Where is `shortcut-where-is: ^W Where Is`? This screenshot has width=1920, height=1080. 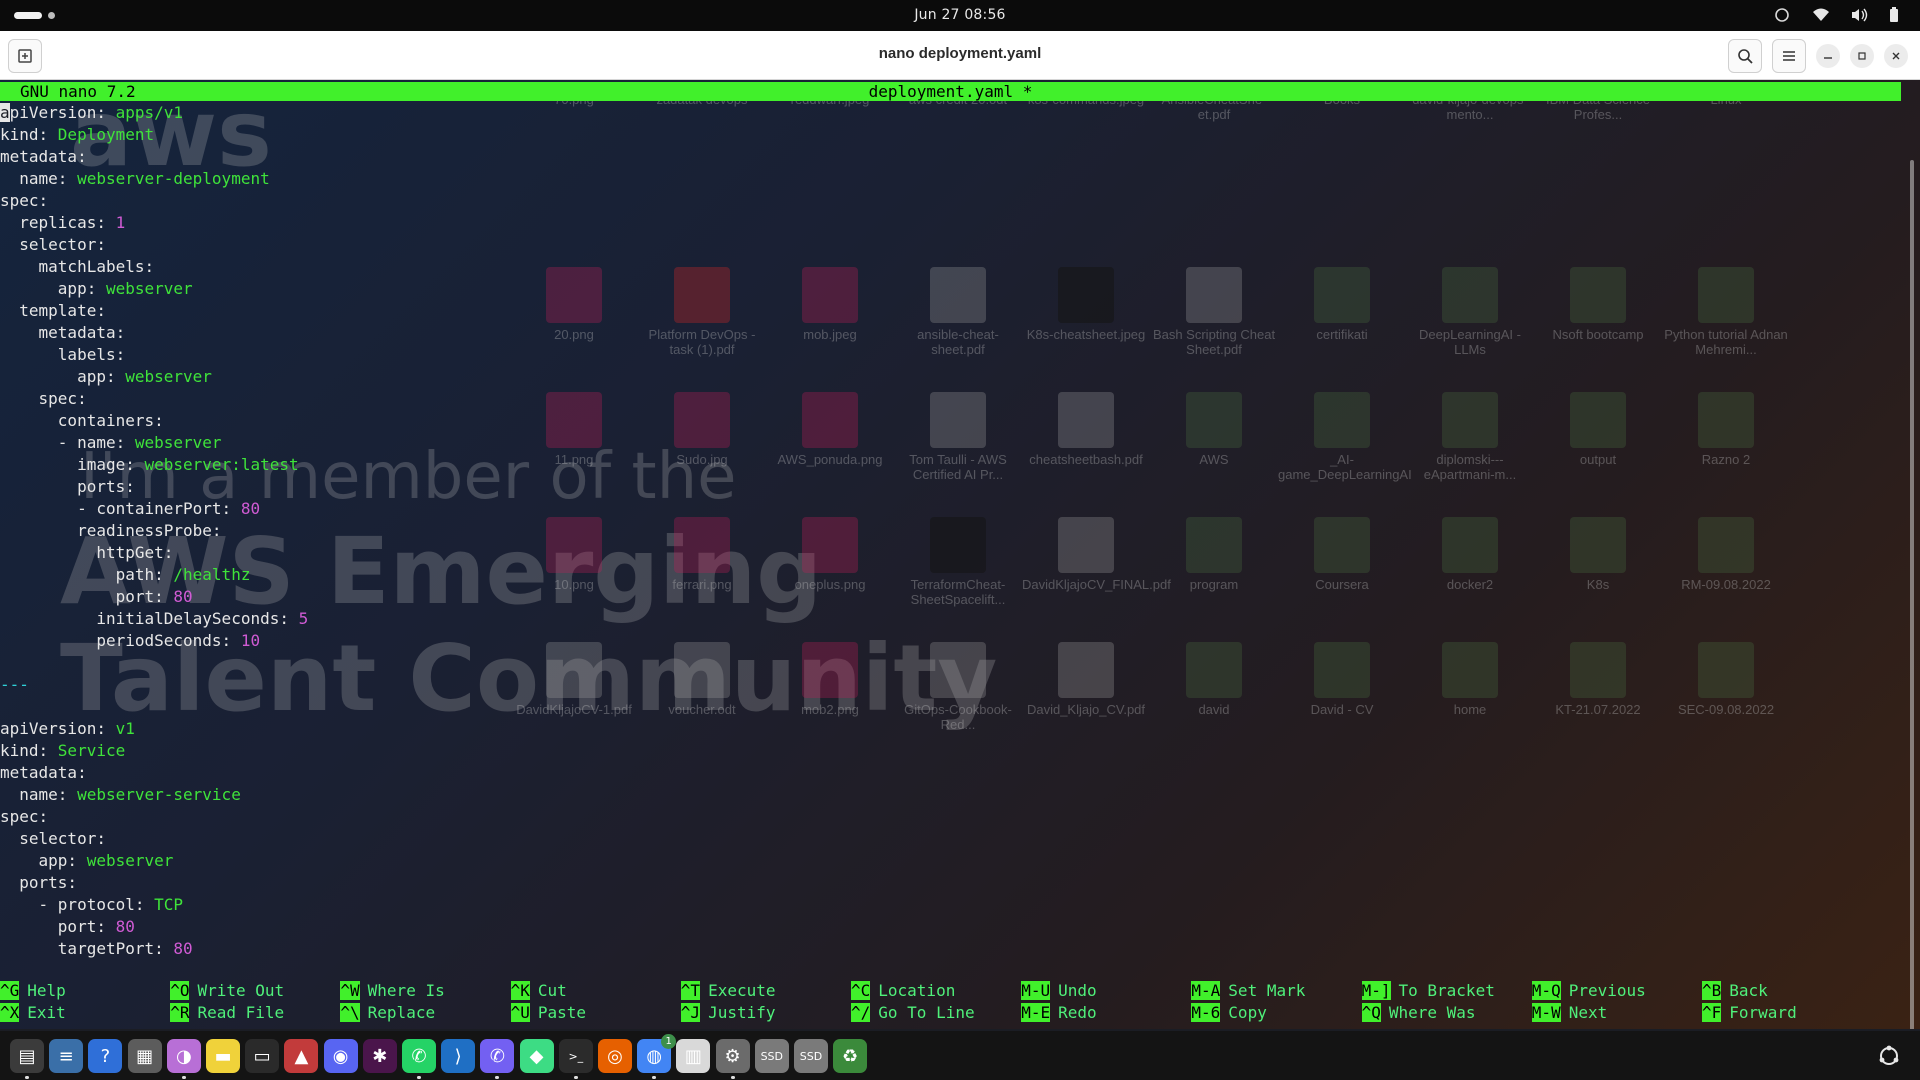
shortcut-where-is: ^W Where Is is located at coordinates (425, 991).